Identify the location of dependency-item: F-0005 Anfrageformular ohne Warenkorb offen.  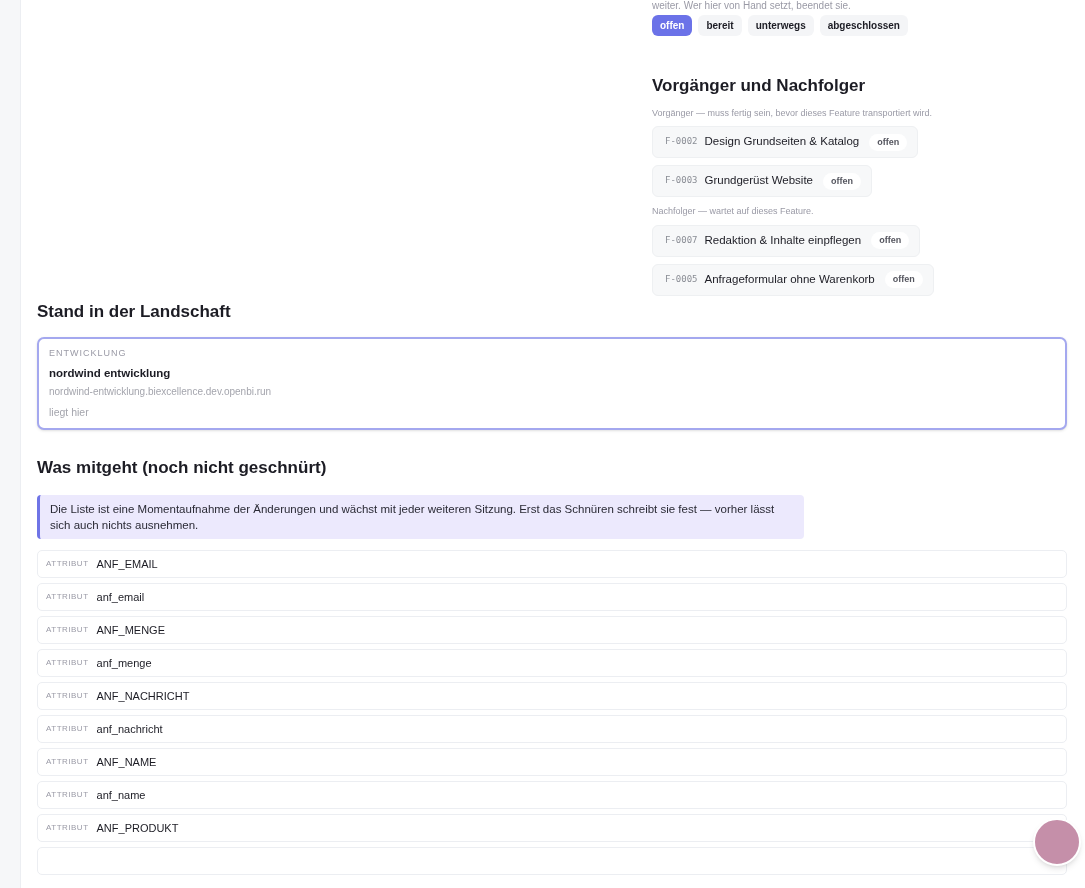
(793, 279).